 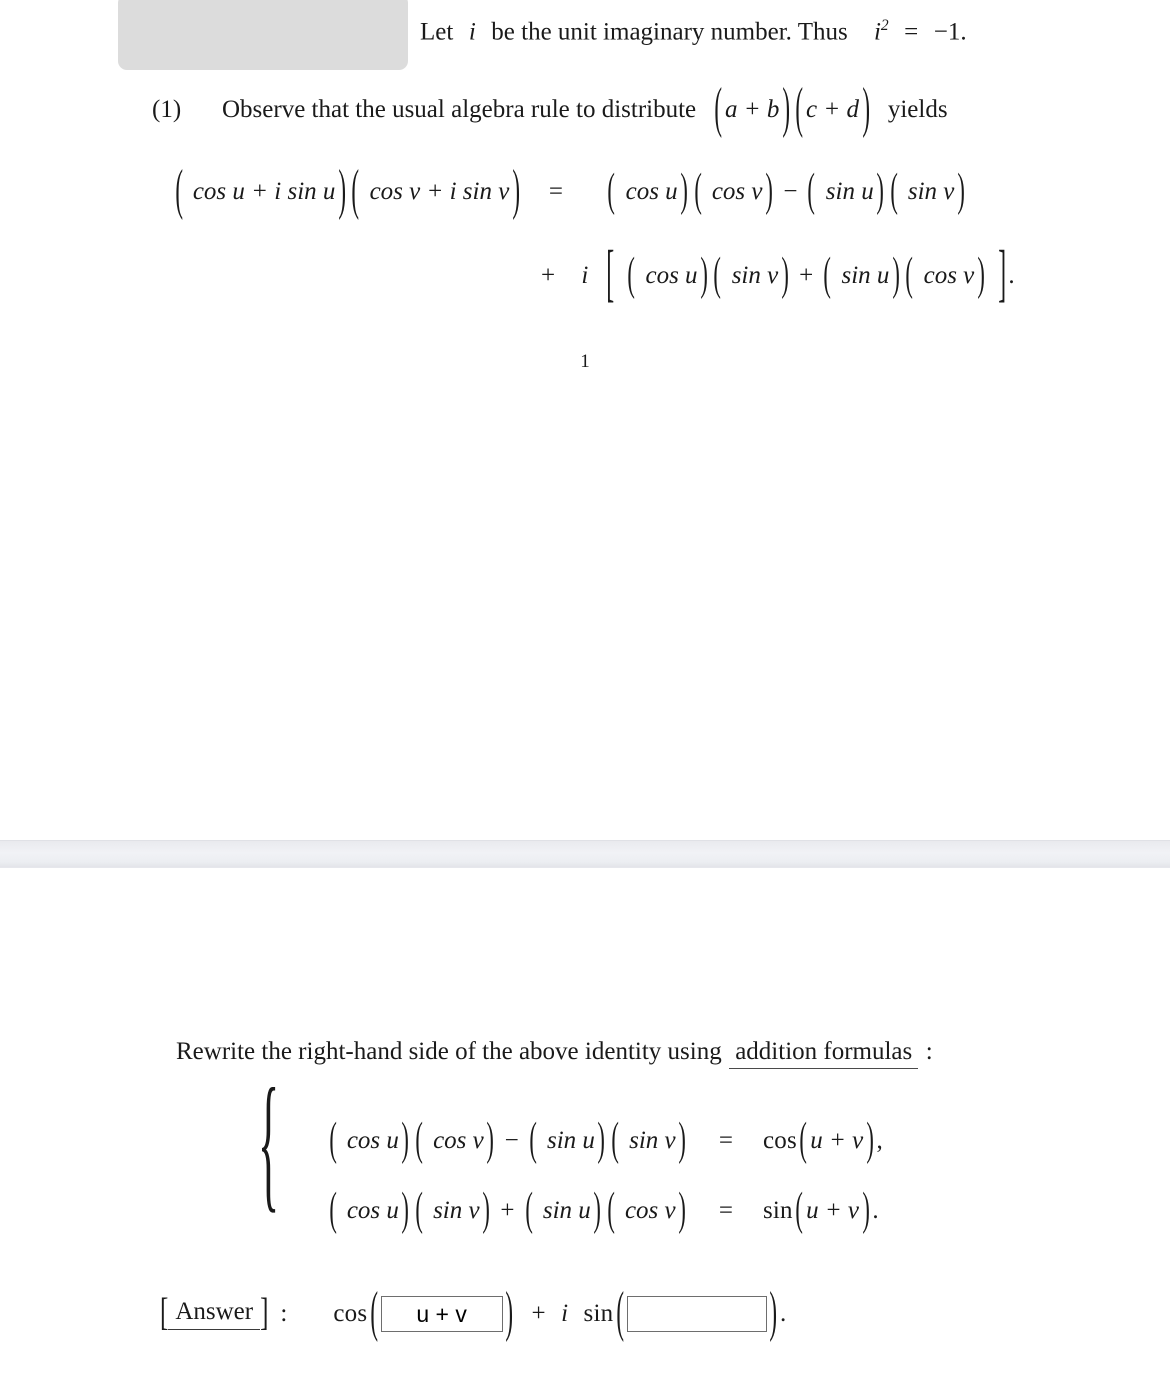 What do you see at coordinates (458, 1140) in the screenshot?
I see `sys-row0-term-2: cos v` at bounding box center [458, 1140].